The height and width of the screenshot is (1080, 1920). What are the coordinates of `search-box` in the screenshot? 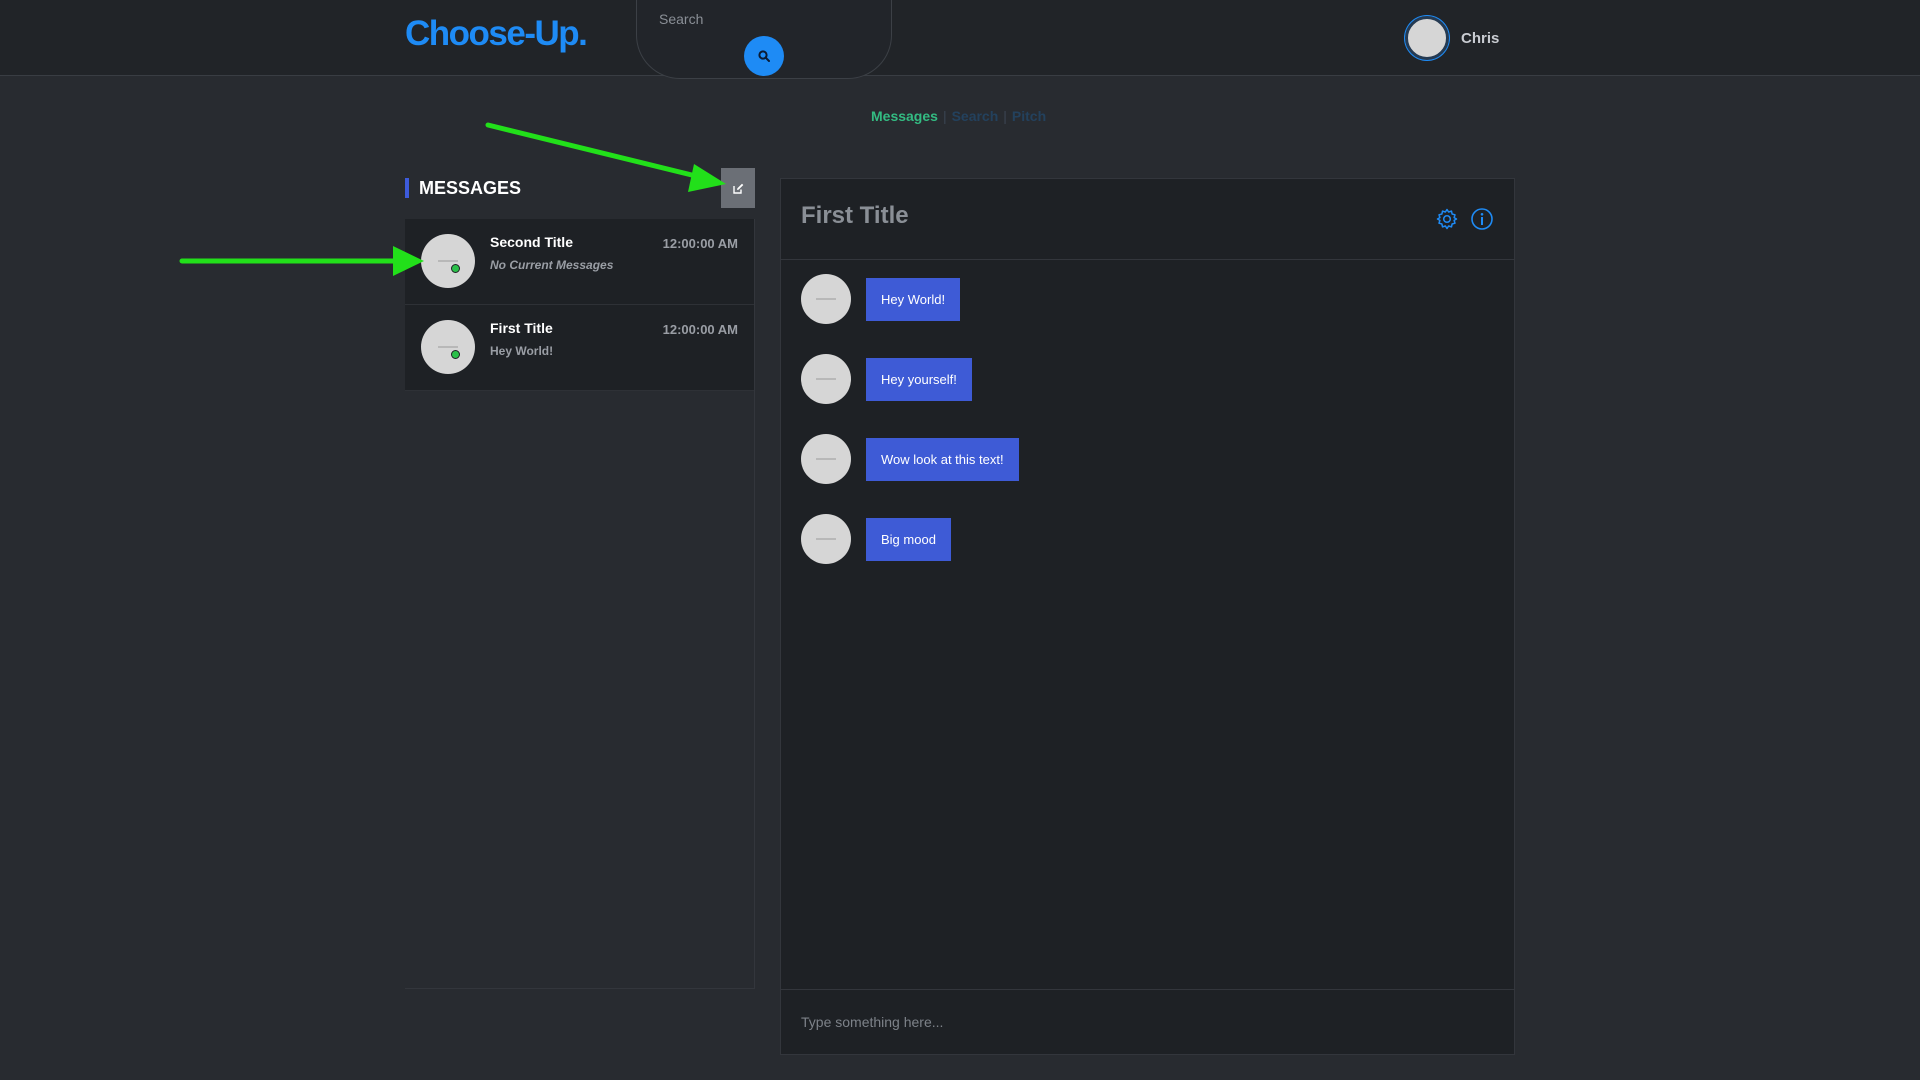 It's located at (764, 39).